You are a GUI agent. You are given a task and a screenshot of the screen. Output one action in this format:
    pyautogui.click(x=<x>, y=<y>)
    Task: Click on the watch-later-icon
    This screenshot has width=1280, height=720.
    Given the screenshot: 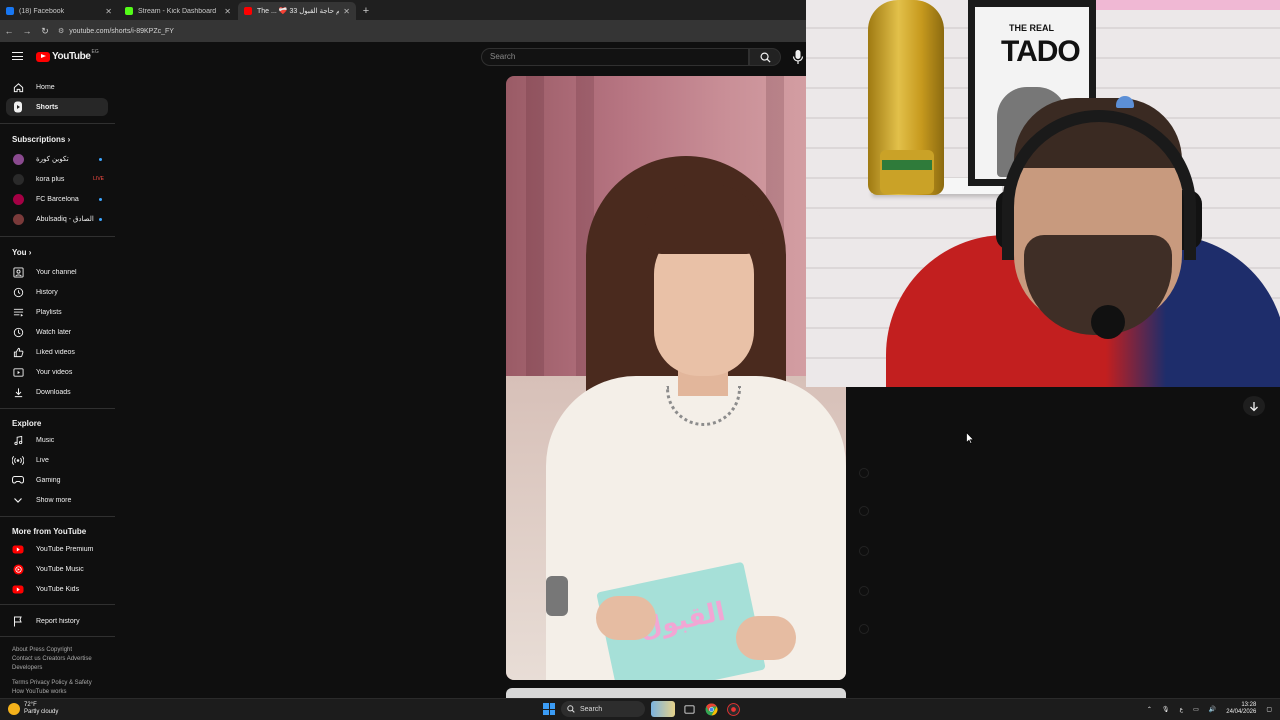 What is the action you would take?
    pyautogui.click(x=18, y=332)
    